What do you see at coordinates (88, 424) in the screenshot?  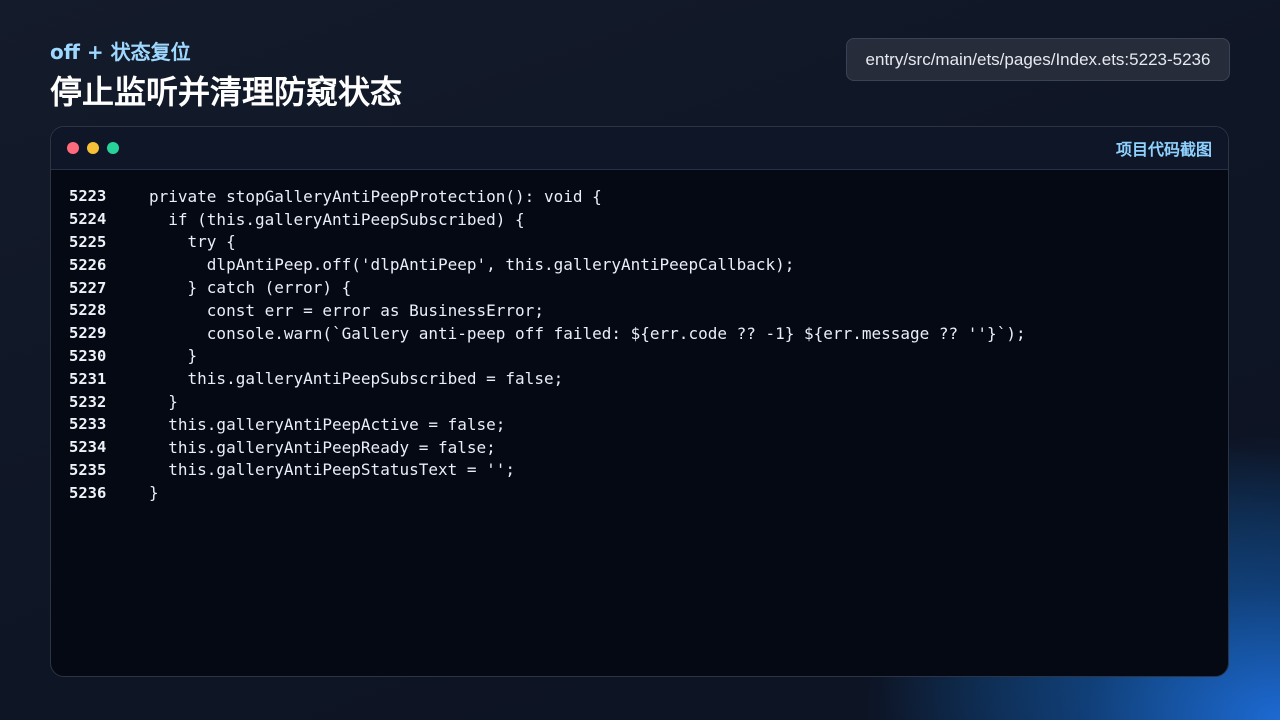 I see `line-number: 5233` at bounding box center [88, 424].